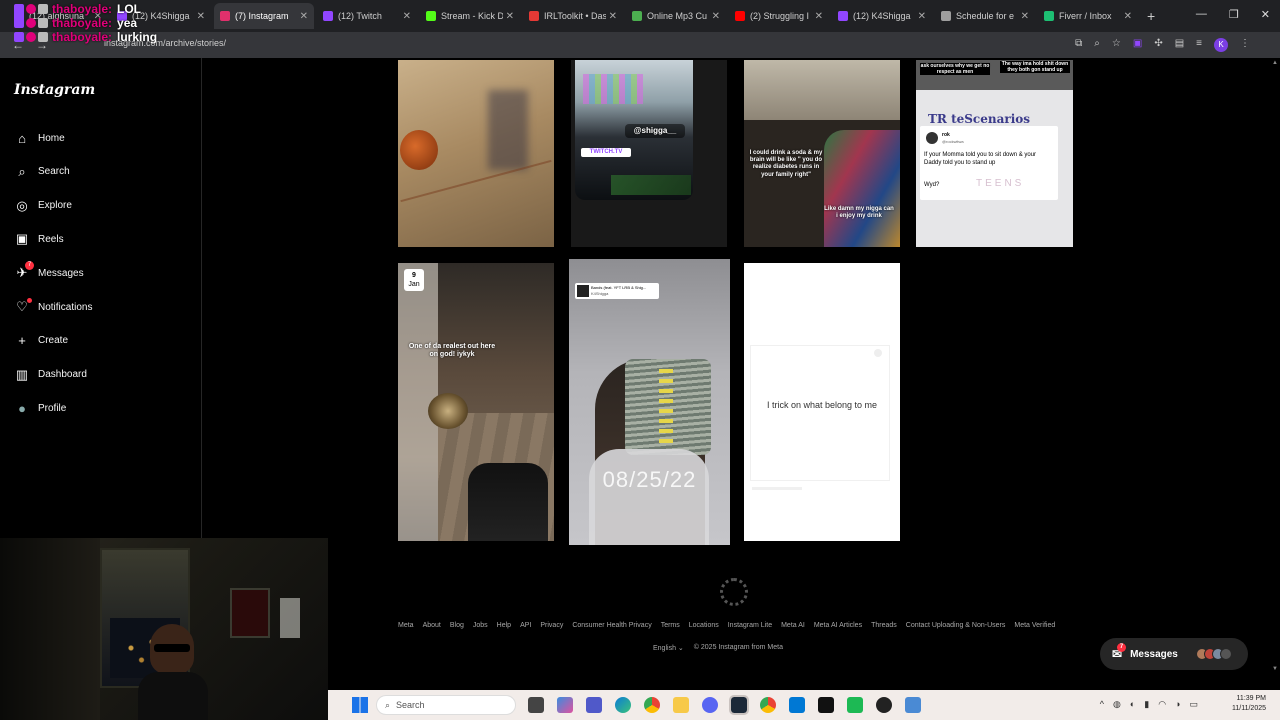 This screenshot has width=1280, height=720. I want to click on bookmark-star-icon: ☆, so click(1116, 45).